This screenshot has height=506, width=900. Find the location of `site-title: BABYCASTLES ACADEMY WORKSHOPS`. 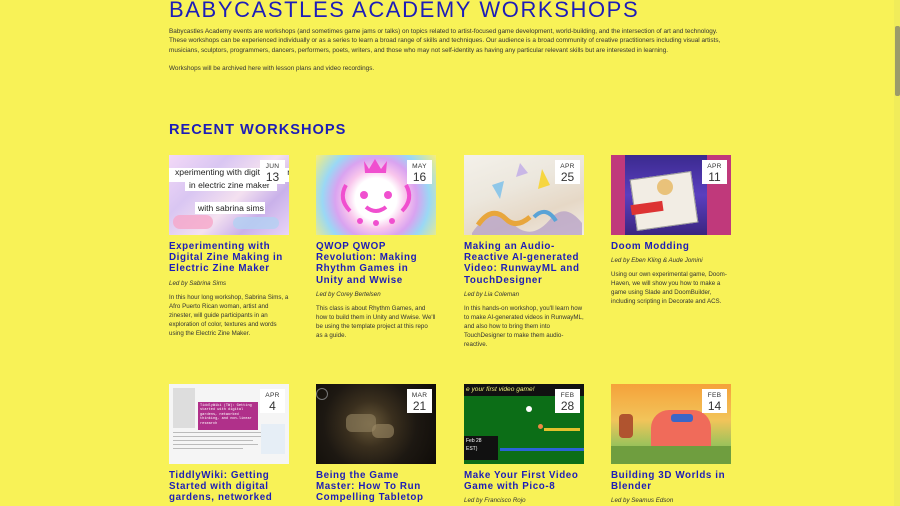

site-title: BABYCASTLES ACADEMY WORKSHOPS is located at coordinates (404, 11).